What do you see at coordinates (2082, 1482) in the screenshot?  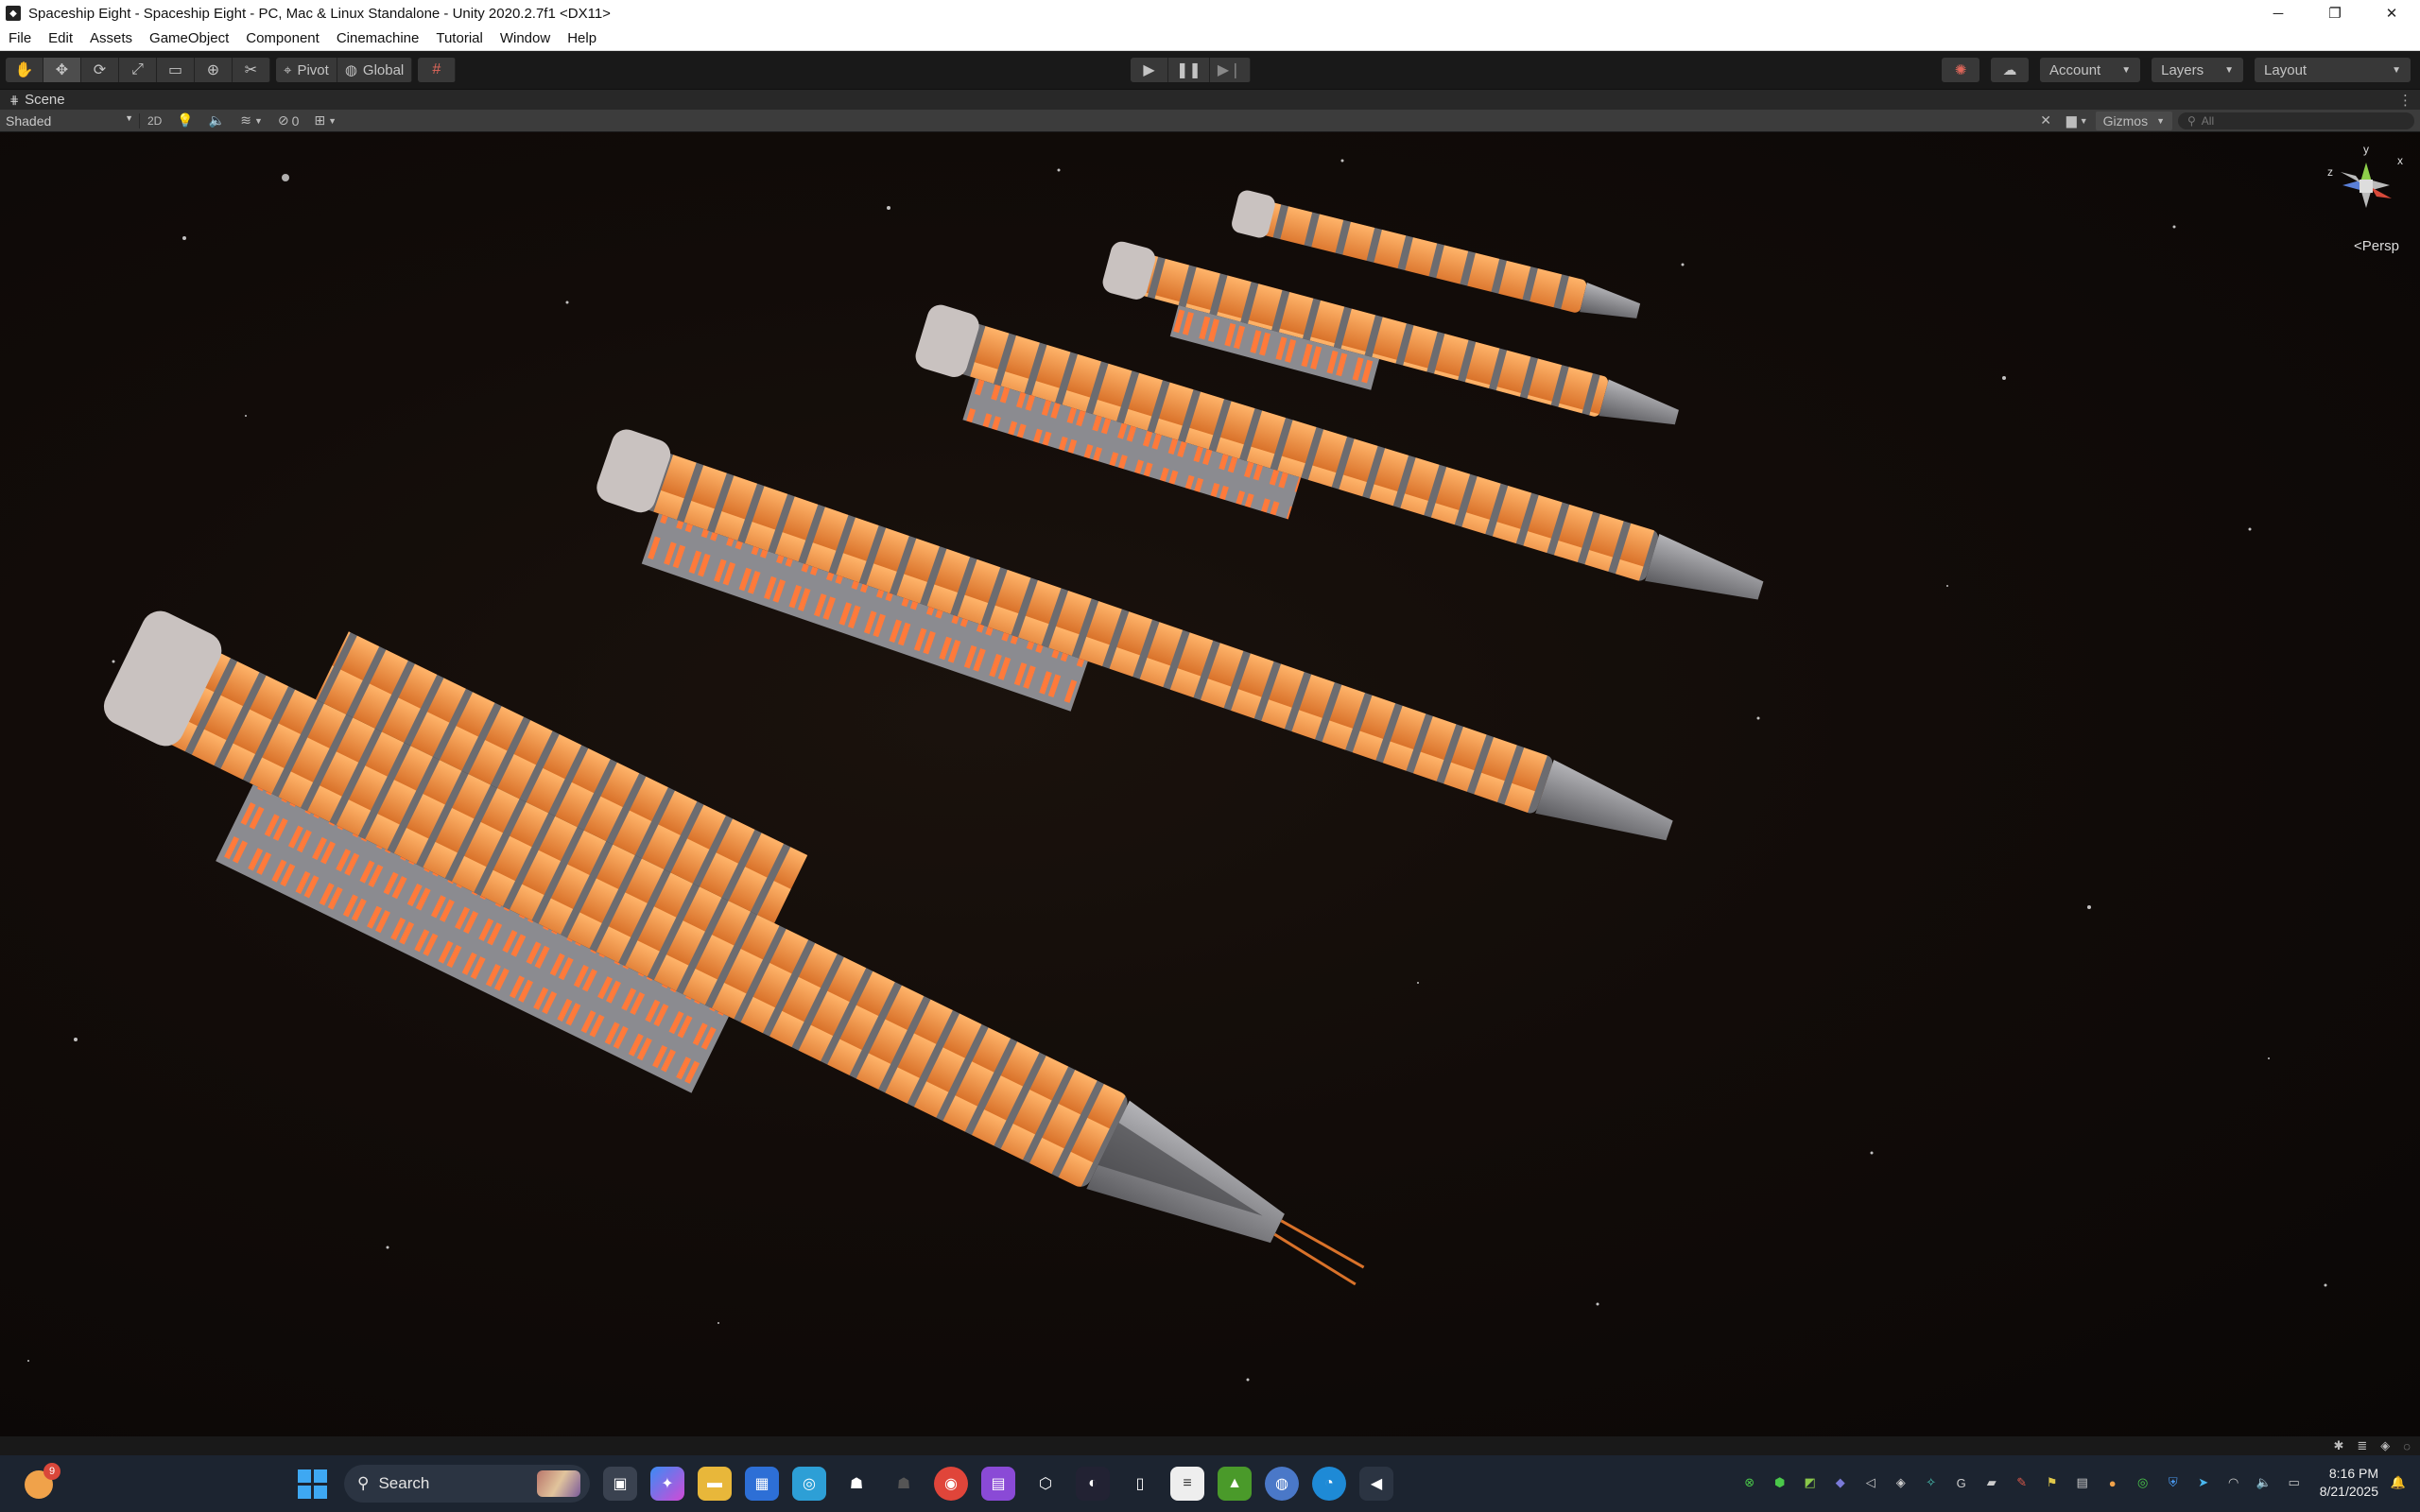 I see `tray-film-icon: ▤` at bounding box center [2082, 1482].